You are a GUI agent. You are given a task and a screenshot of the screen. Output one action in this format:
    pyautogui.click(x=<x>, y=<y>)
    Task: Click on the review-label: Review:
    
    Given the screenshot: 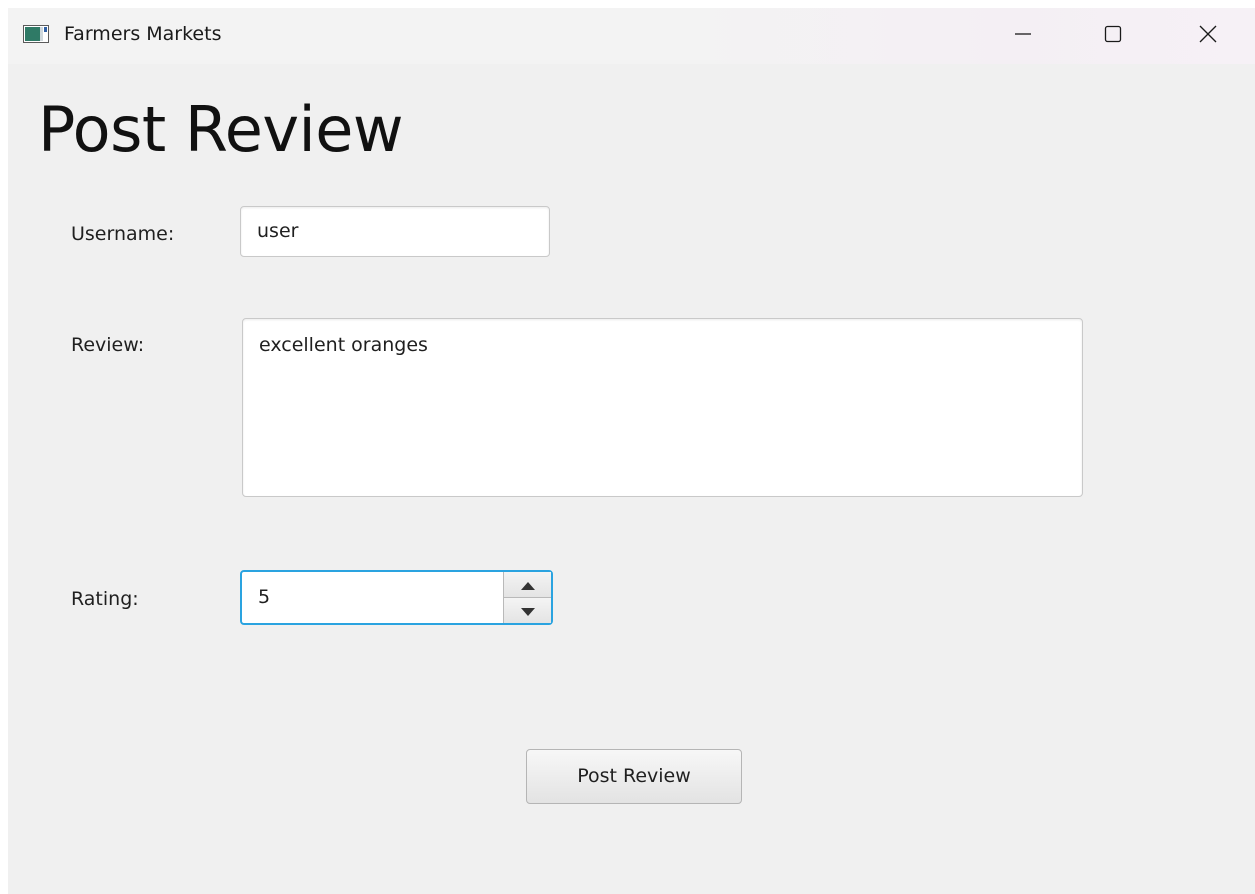 What is the action you would take?
    pyautogui.click(x=108, y=345)
    